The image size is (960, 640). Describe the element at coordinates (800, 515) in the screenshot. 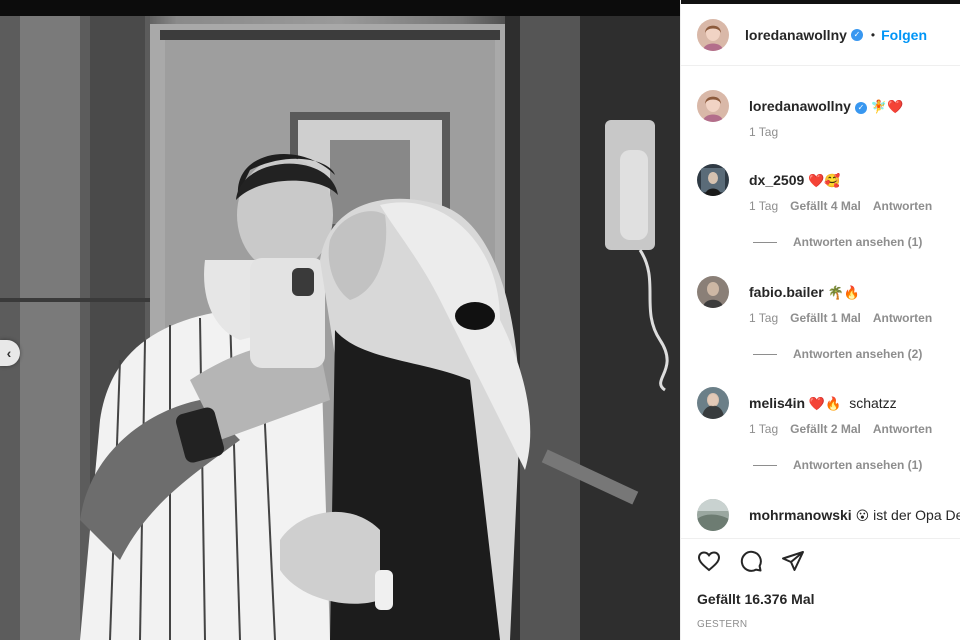

I see `commenter-username: mohrmanowski` at that location.